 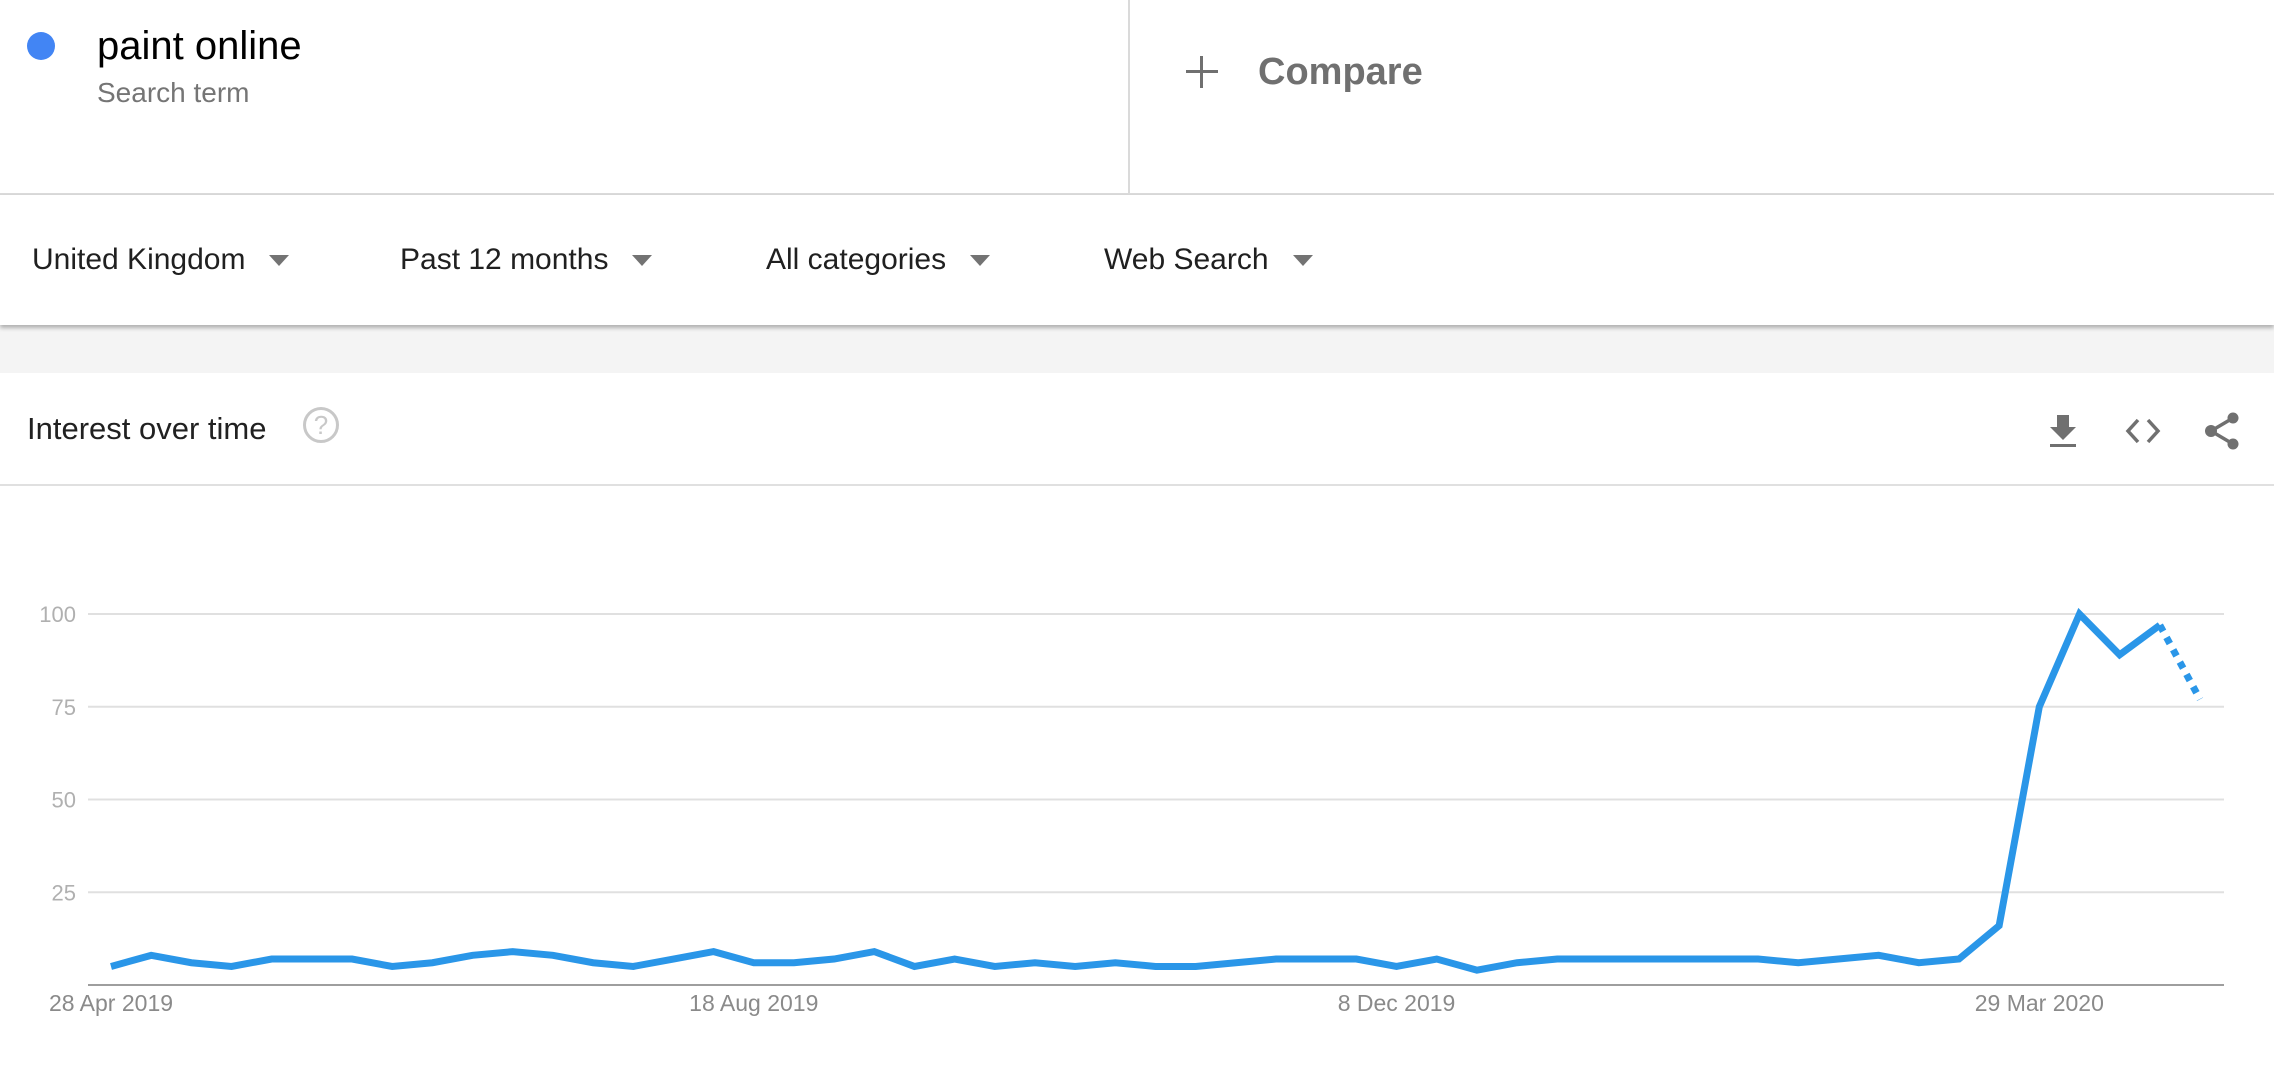 I want to click on y-tick-label-25: 25, so click(x=64, y=892).